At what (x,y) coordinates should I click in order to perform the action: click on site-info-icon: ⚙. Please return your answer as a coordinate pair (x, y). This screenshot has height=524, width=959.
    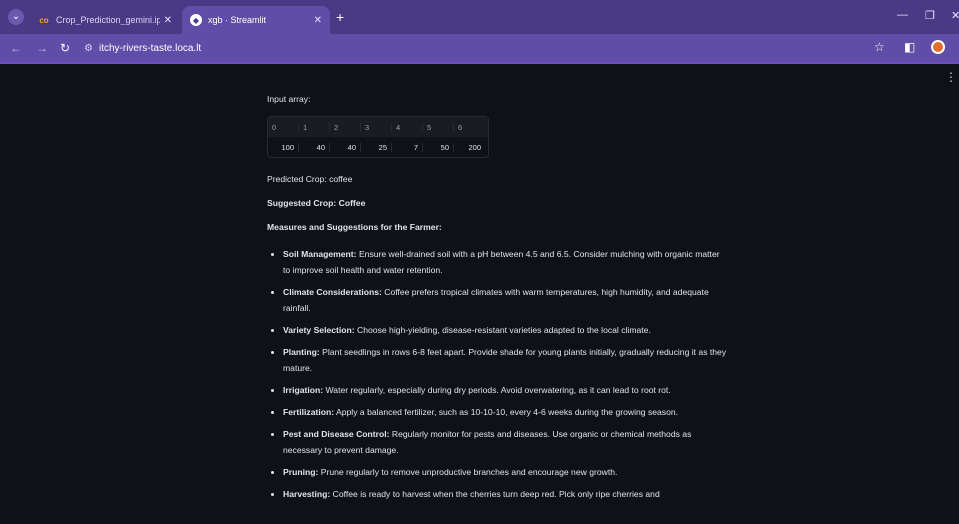
    Looking at the image, I should click on (88, 48).